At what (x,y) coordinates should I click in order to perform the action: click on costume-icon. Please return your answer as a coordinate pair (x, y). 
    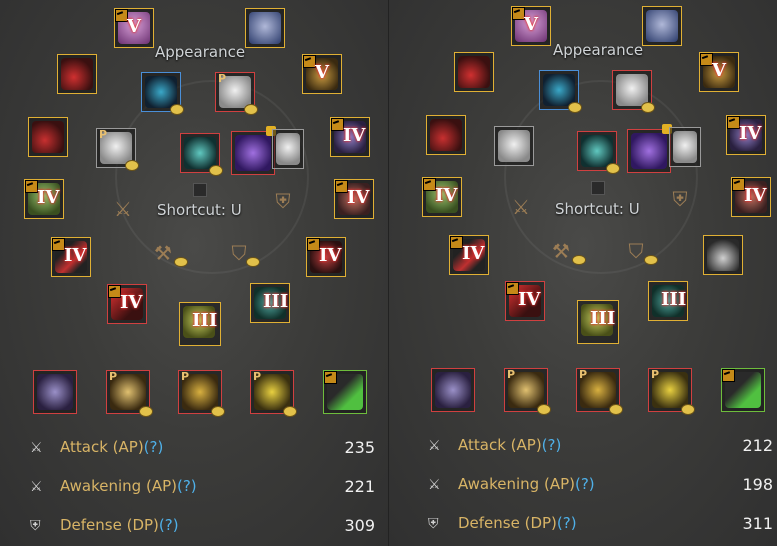
    Looking at the image, I should click on (685, 147).